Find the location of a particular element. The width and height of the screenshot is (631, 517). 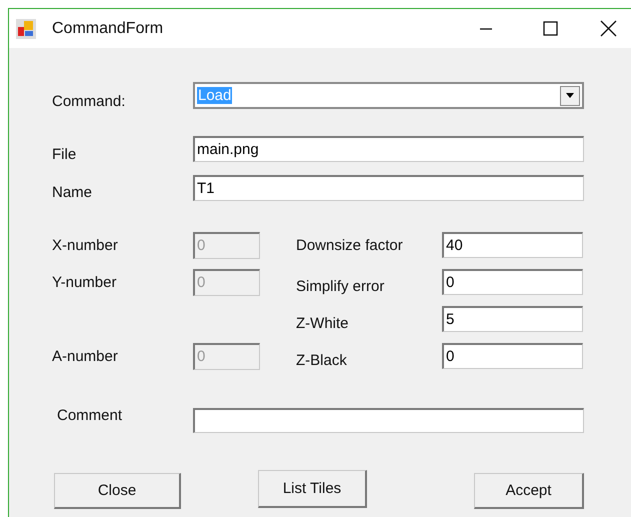

field-label: Downsize factor is located at coordinates (350, 245).